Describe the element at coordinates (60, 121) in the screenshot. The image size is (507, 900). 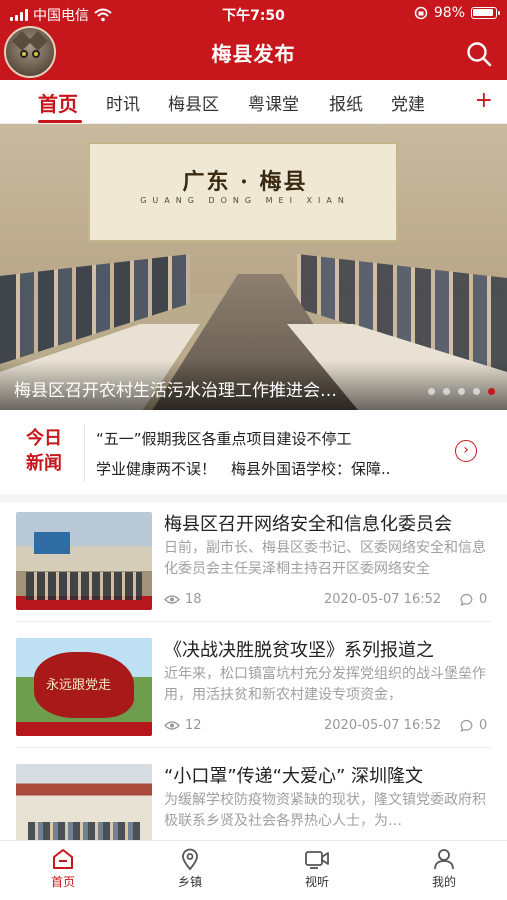
I see `active-tab-indicator` at that location.